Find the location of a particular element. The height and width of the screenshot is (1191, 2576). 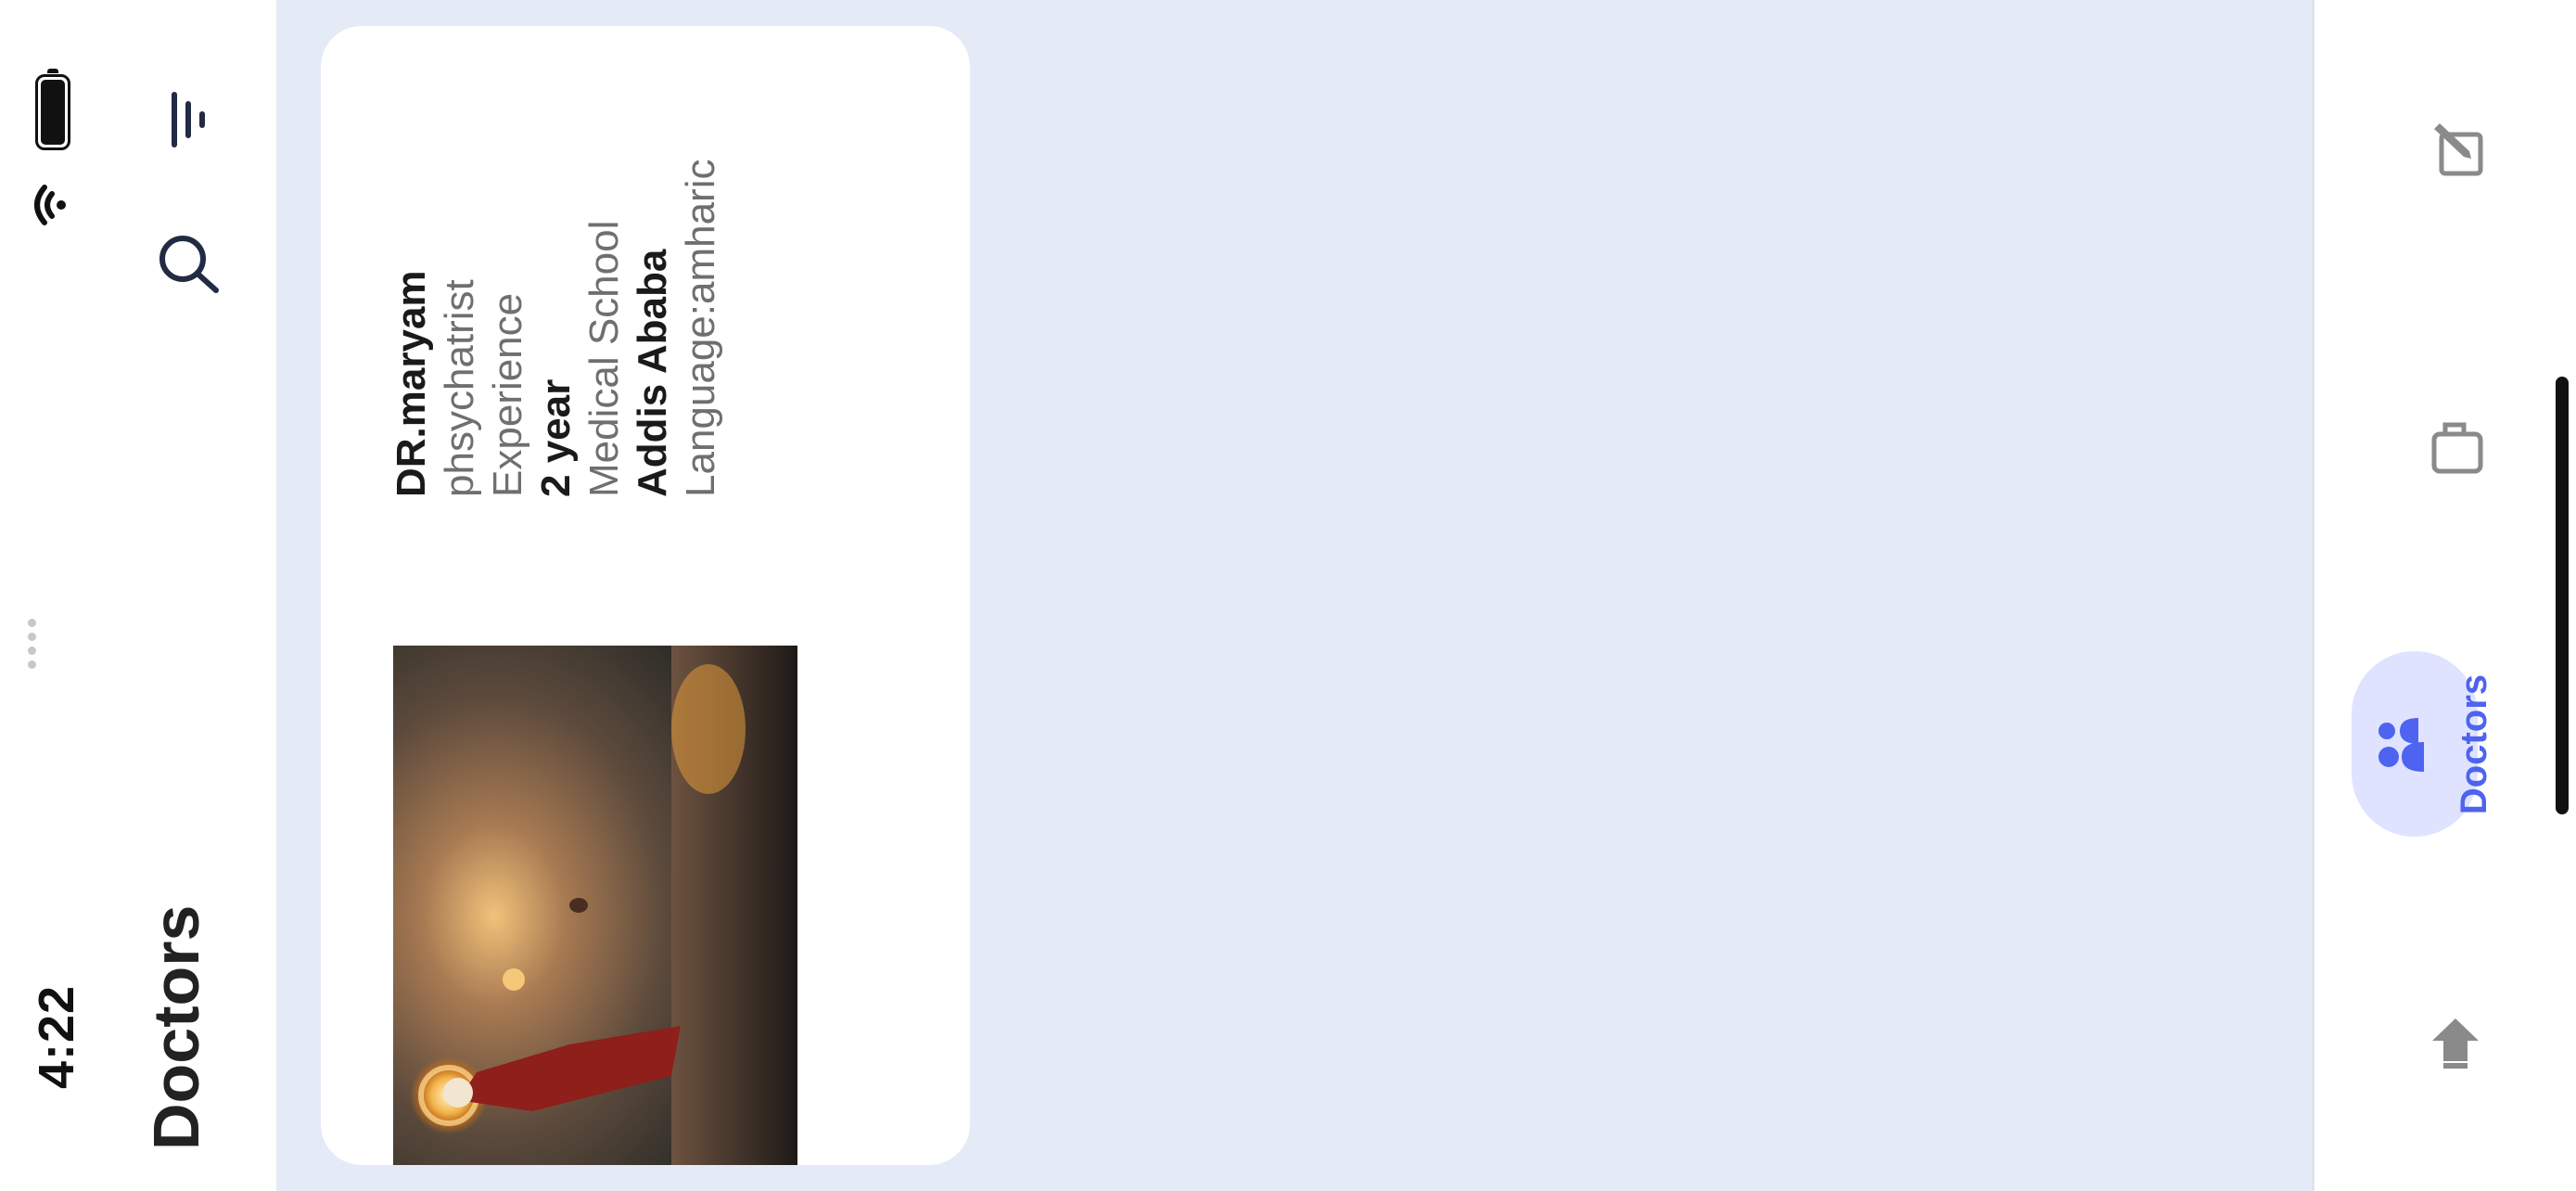

nav-label-doctors: Doctors is located at coordinates (2474, 744).